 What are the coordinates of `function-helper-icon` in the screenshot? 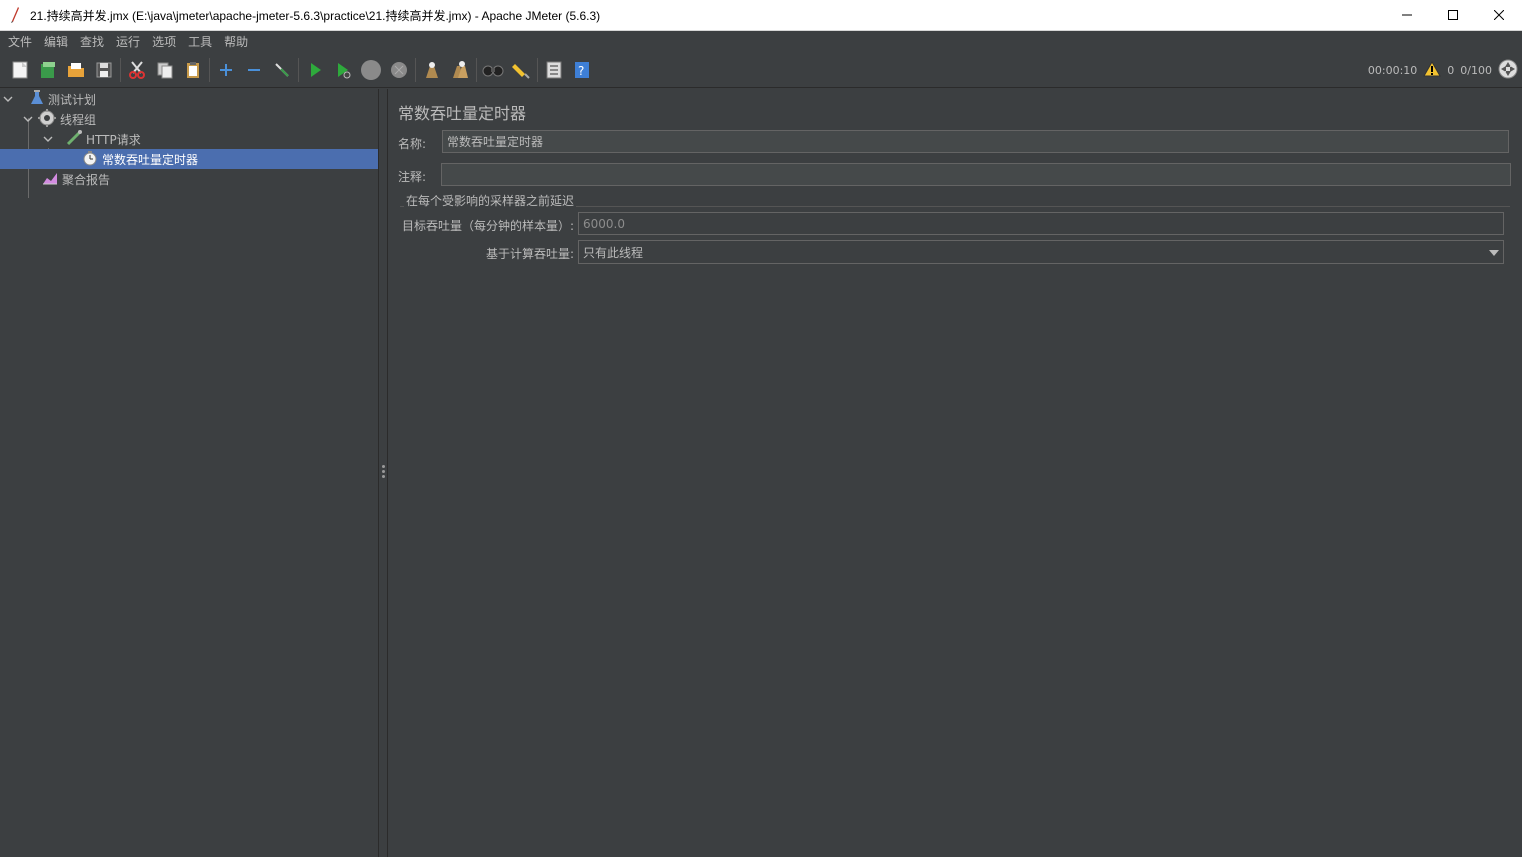 It's located at (554, 70).